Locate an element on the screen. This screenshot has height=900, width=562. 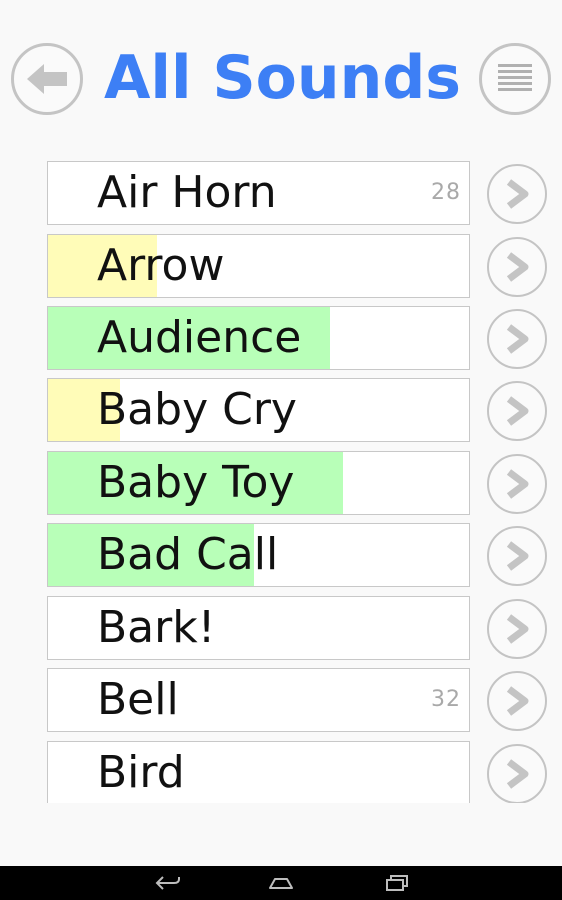
sound-item-button: Air Horn 28 is located at coordinates (258, 193).